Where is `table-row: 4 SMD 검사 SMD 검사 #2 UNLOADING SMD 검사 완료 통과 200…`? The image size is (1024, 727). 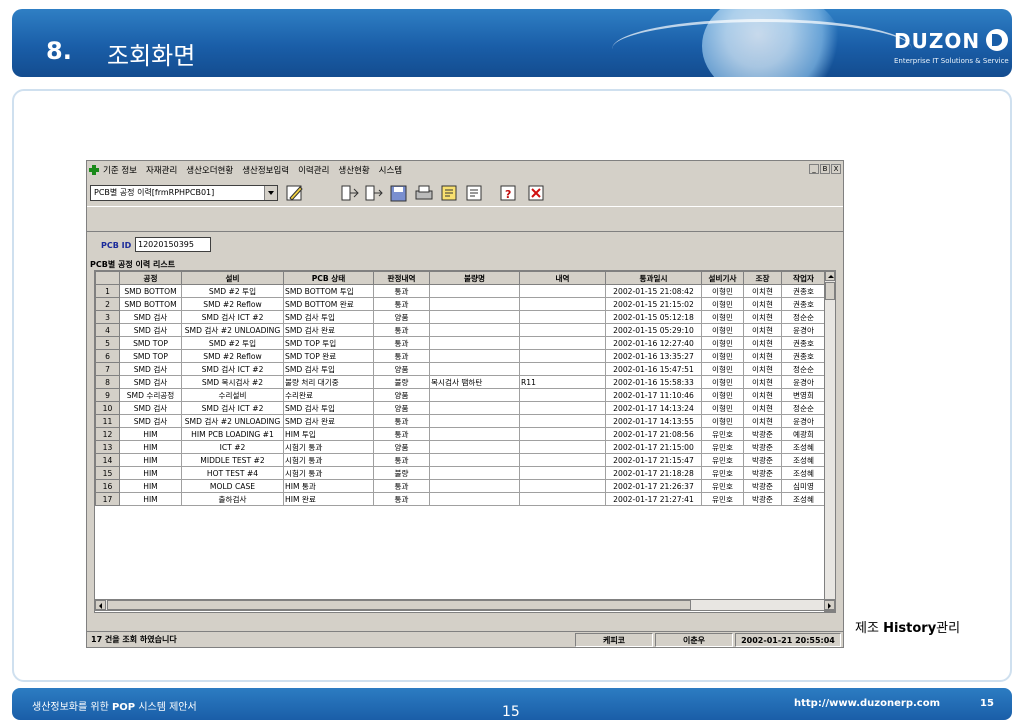 table-row: 4 SMD 검사 SMD 검사 #2 UNLOADING SMD 검사 완료 통과 200… is located at coordinates (460, 330).